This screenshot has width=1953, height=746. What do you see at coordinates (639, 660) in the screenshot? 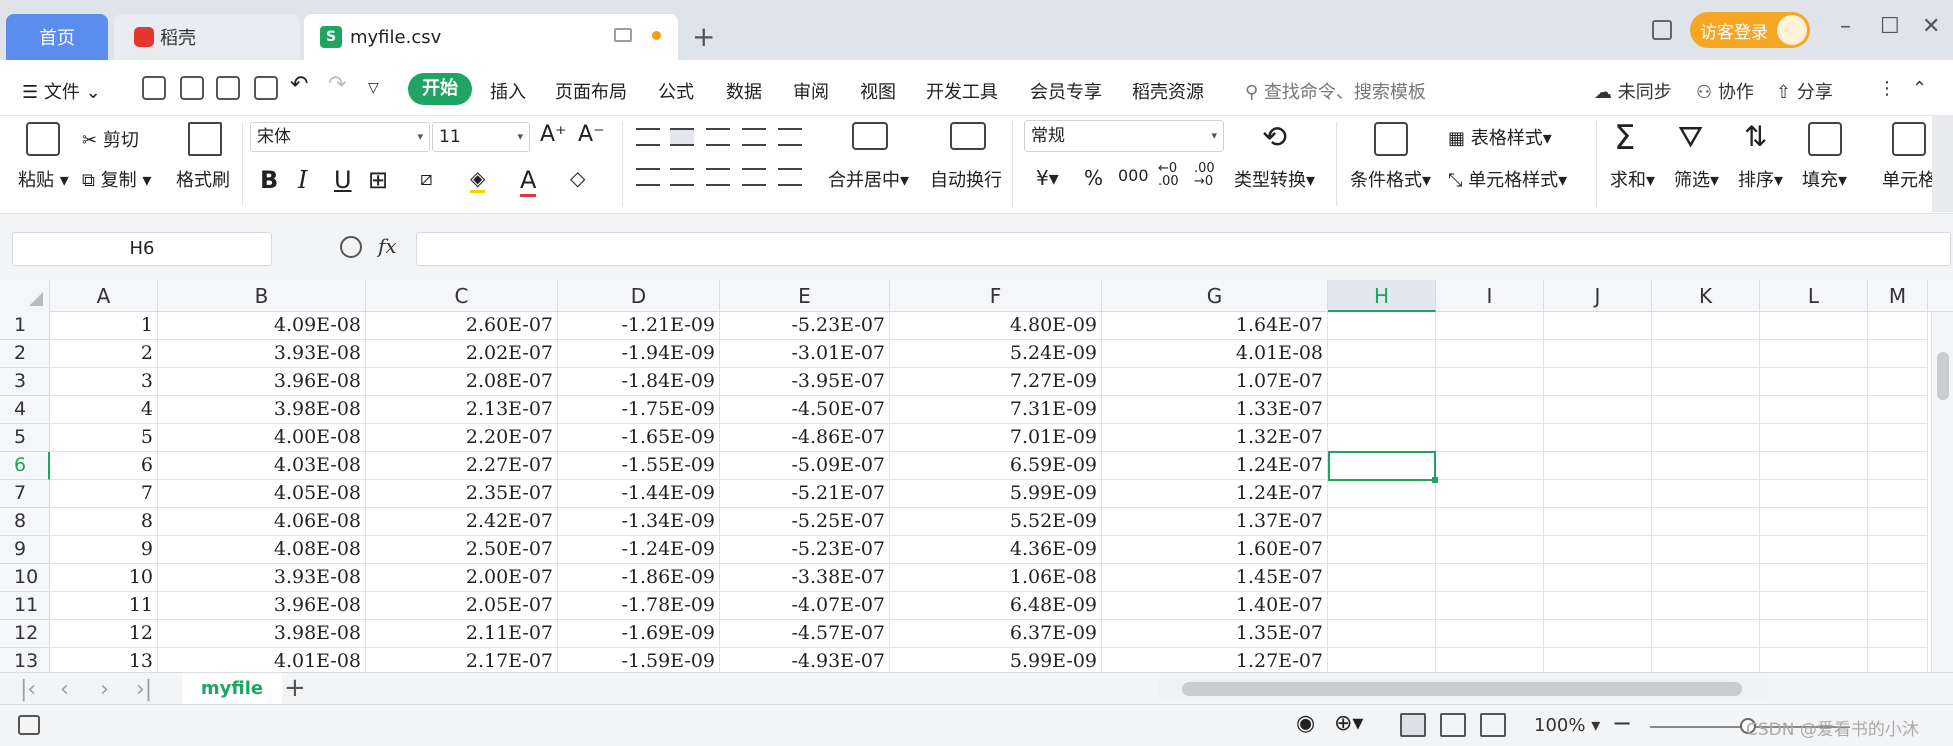
I see `cell-d13: -1.59E-09` at bounding box center [639, 660].